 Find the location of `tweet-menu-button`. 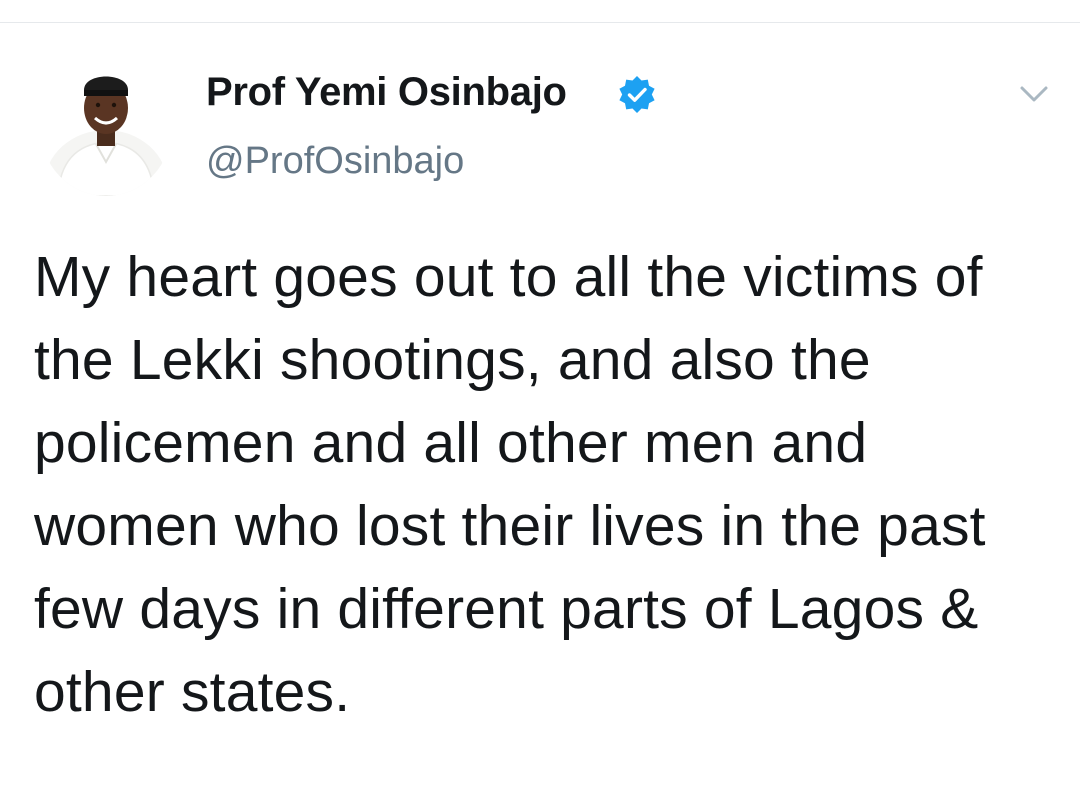

tweet-menu-button is located at coordinates (1034, 94).